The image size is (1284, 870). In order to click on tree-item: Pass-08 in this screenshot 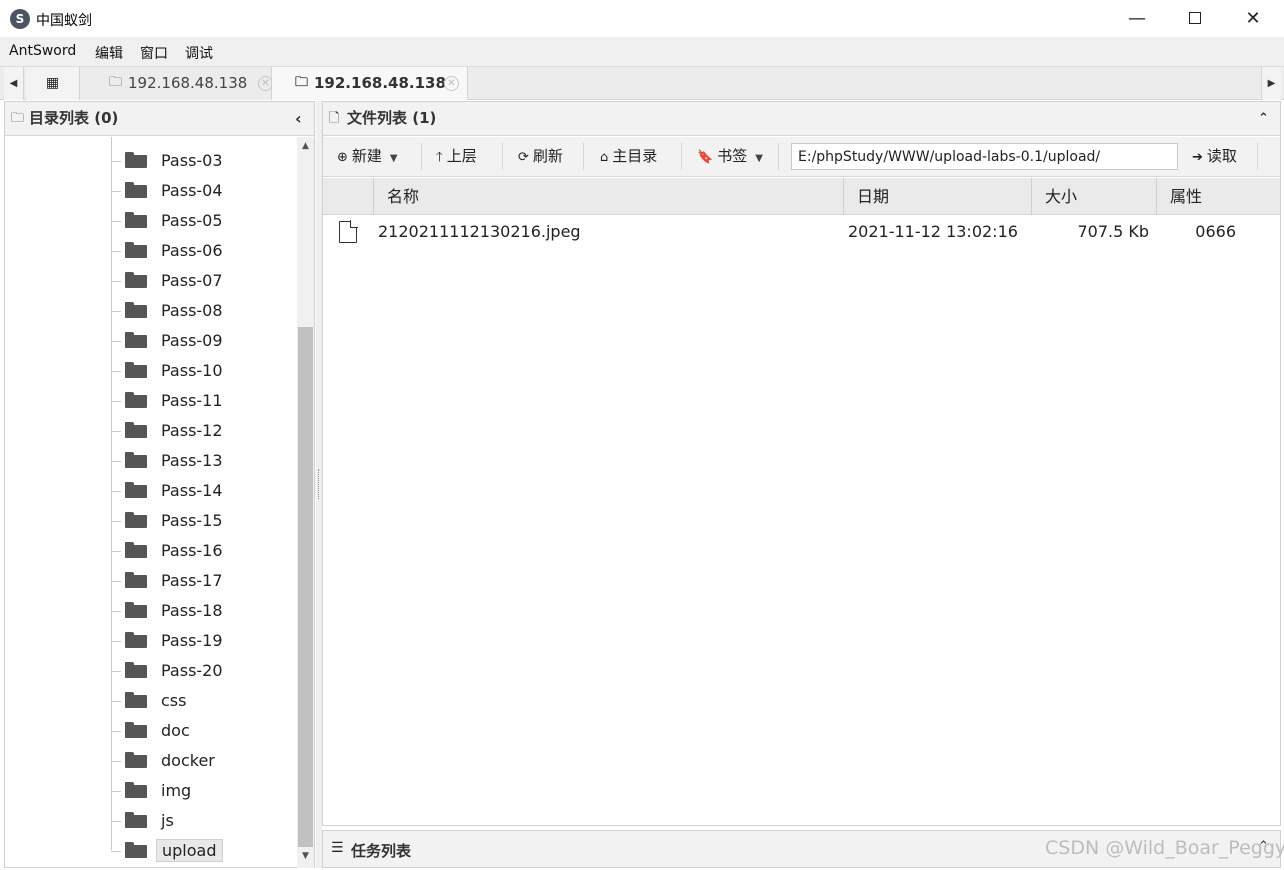, I will do `click(201, 312)`.